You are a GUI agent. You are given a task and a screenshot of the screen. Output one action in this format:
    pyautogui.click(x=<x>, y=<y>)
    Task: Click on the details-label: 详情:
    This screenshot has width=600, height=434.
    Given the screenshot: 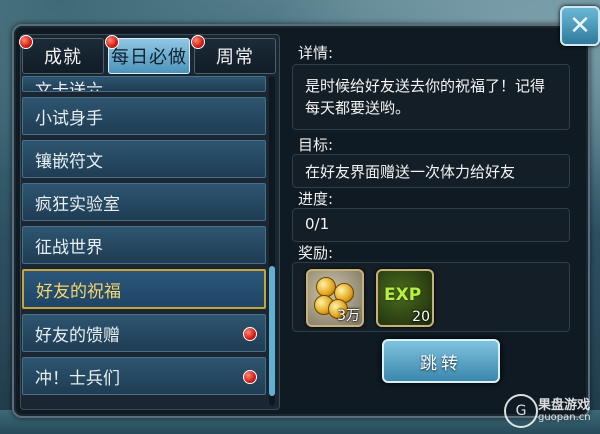 What is the action you would take?
    pyautogui.click(x=316, y=53)
    